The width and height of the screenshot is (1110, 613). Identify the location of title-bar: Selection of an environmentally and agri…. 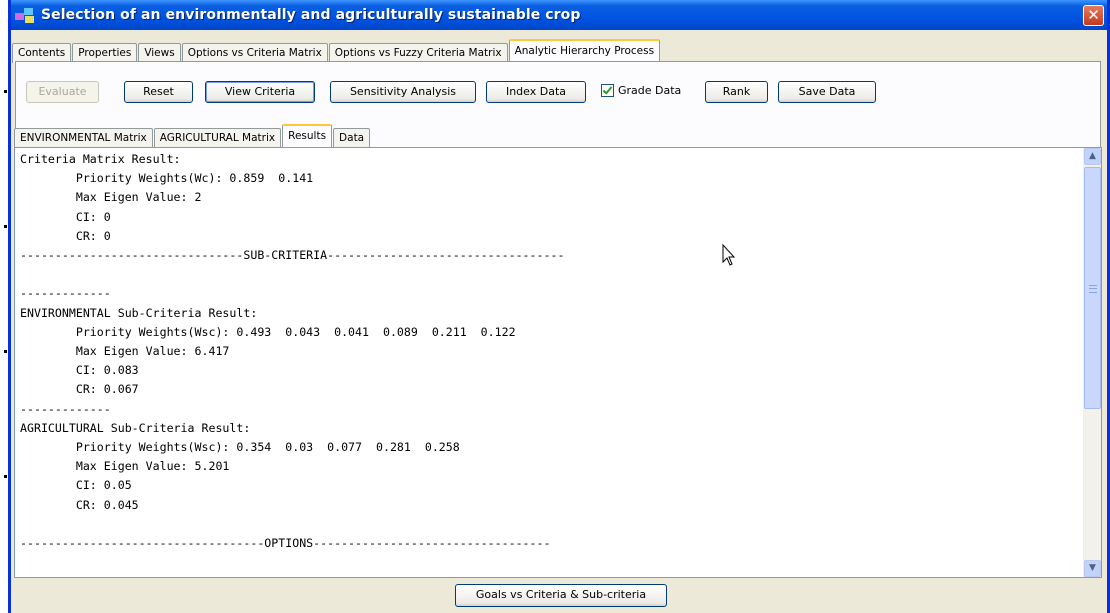
(559, 15).